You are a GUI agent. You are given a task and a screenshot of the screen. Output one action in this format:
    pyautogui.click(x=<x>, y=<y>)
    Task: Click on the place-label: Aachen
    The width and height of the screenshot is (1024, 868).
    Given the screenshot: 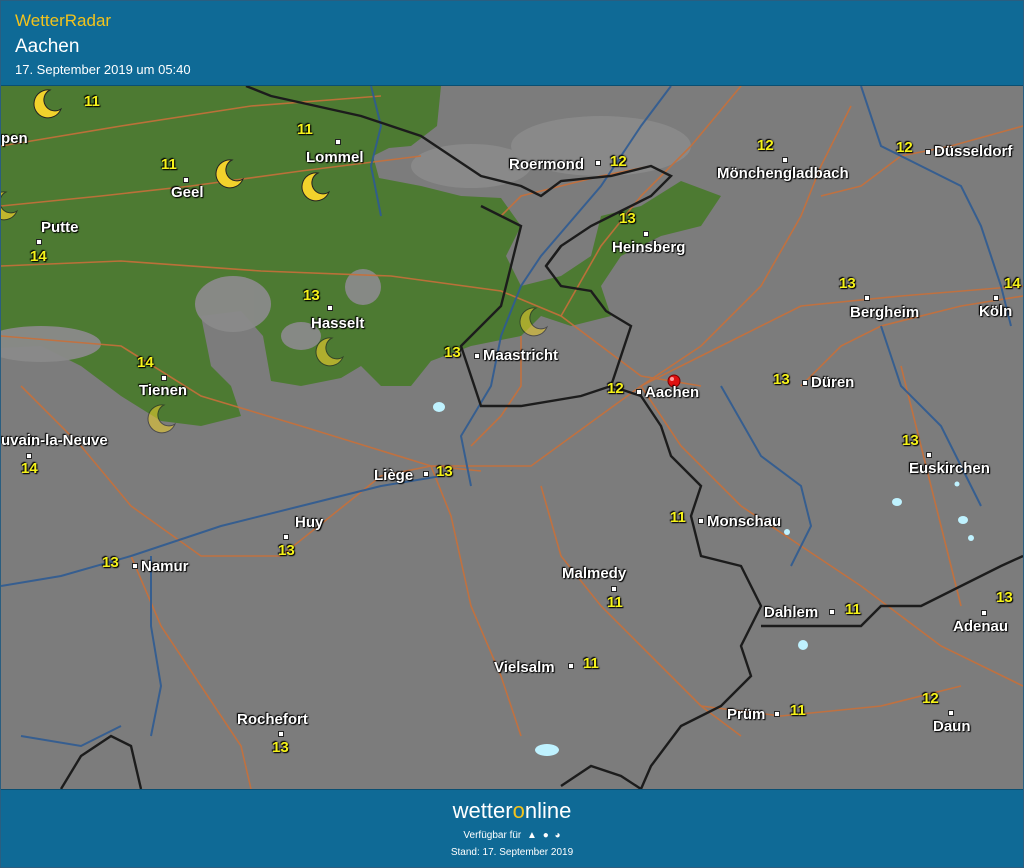 What is the action you would take?
    pyautogui.click(x=672, y=392)
    